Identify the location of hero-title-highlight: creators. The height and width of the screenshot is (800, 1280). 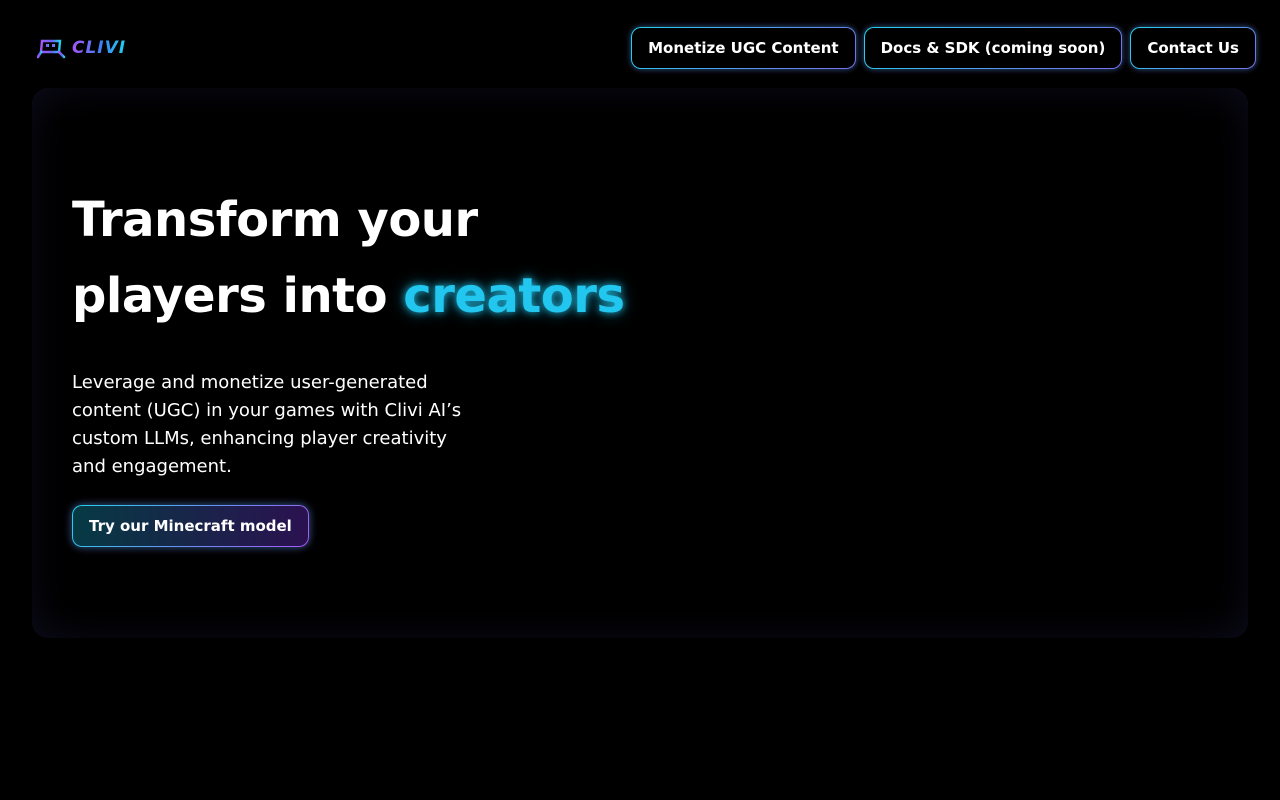
(514, 296).